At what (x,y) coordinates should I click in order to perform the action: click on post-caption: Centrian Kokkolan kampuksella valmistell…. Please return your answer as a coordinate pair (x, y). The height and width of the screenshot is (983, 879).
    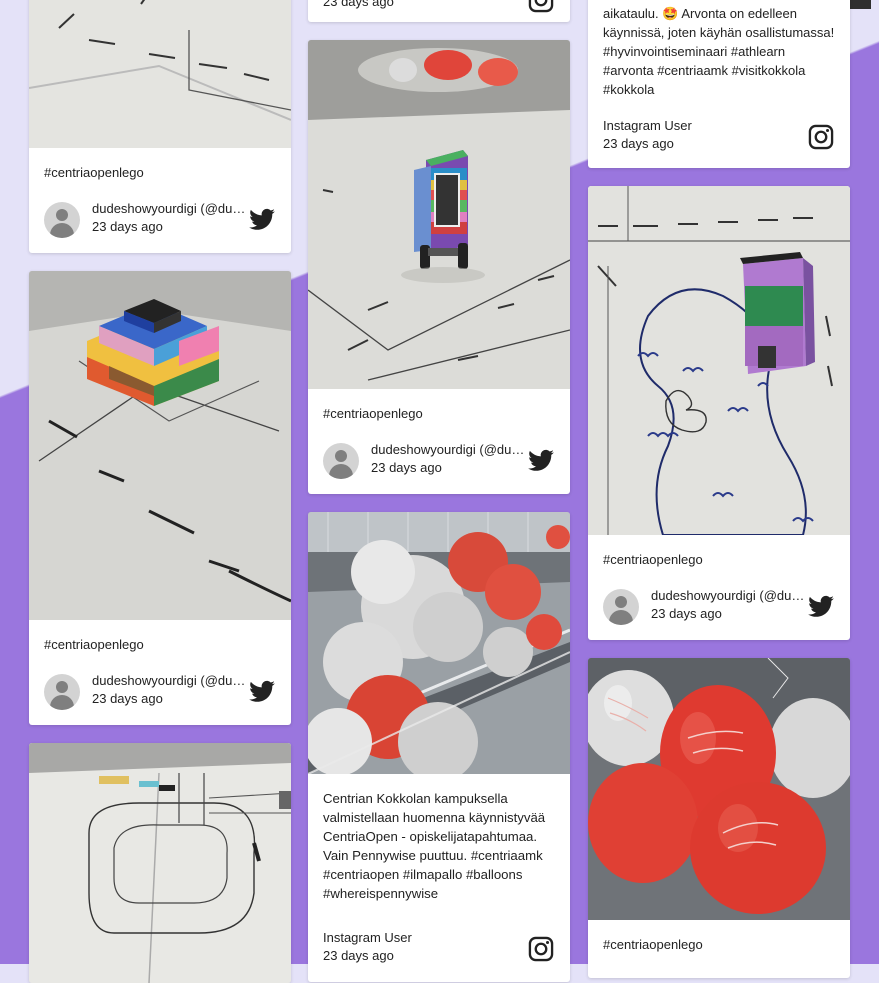
    Looking at the image, I should click on (434, 846).